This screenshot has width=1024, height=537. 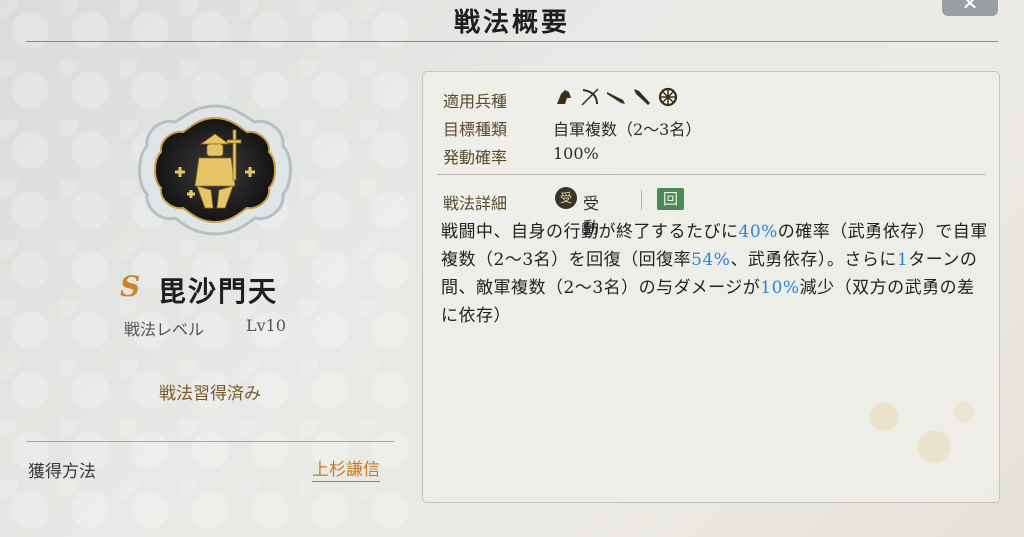 What do you see at coordinates (758, 232) in the screenshot?
I see `desc-value-proc-rate: 40%` at bounding box center [758, 232].